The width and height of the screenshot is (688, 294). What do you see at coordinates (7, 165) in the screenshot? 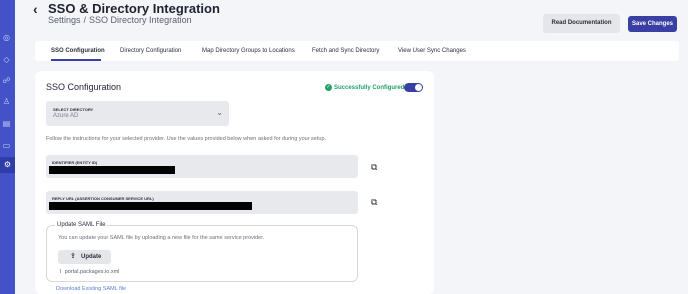
I see `settings-icon: ⚙` at bounding box center [7, 165].